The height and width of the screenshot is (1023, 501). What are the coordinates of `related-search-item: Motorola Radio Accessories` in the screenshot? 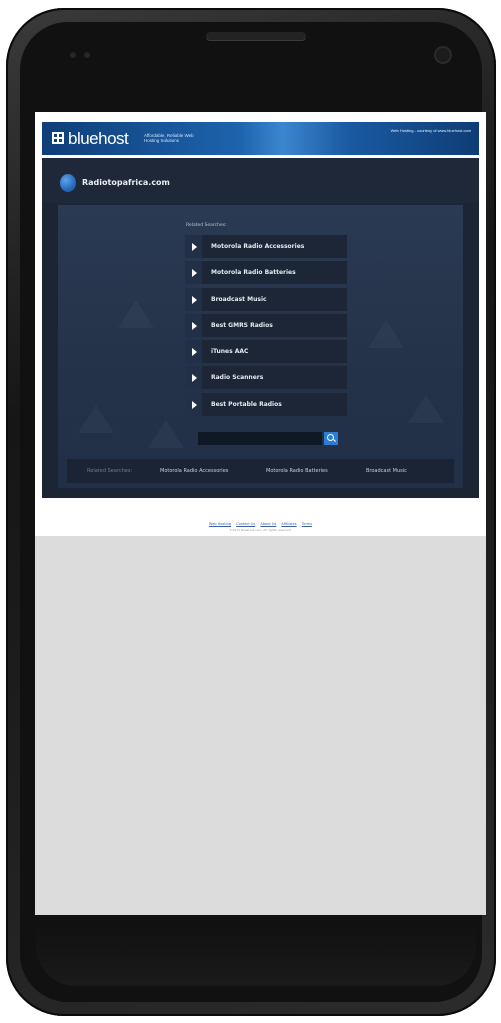 It's located at (266, 246).